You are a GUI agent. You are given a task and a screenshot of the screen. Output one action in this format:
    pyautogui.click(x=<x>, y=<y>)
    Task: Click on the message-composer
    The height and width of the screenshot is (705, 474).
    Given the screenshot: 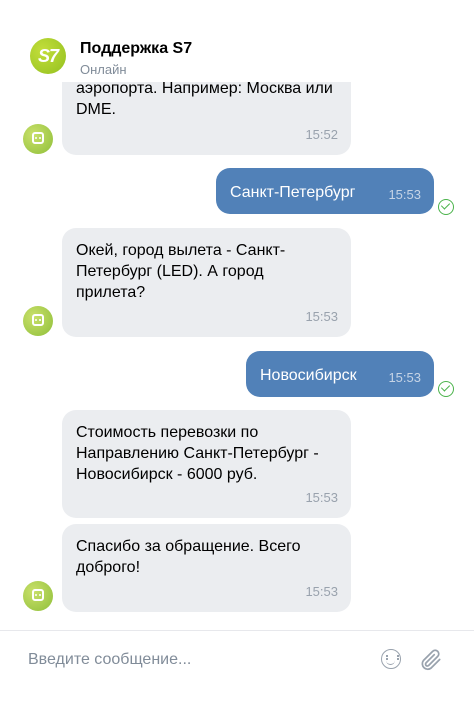 What is the action you would take?
    pyautogui.click(x=237, y=667)
    